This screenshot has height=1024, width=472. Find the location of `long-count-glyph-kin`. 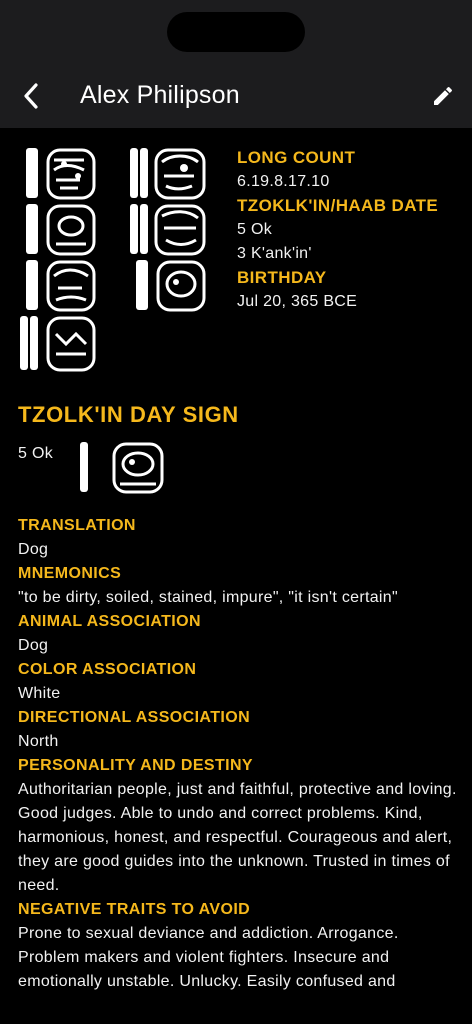

long-count-glyph-kin is located at coordinates (61, 286).